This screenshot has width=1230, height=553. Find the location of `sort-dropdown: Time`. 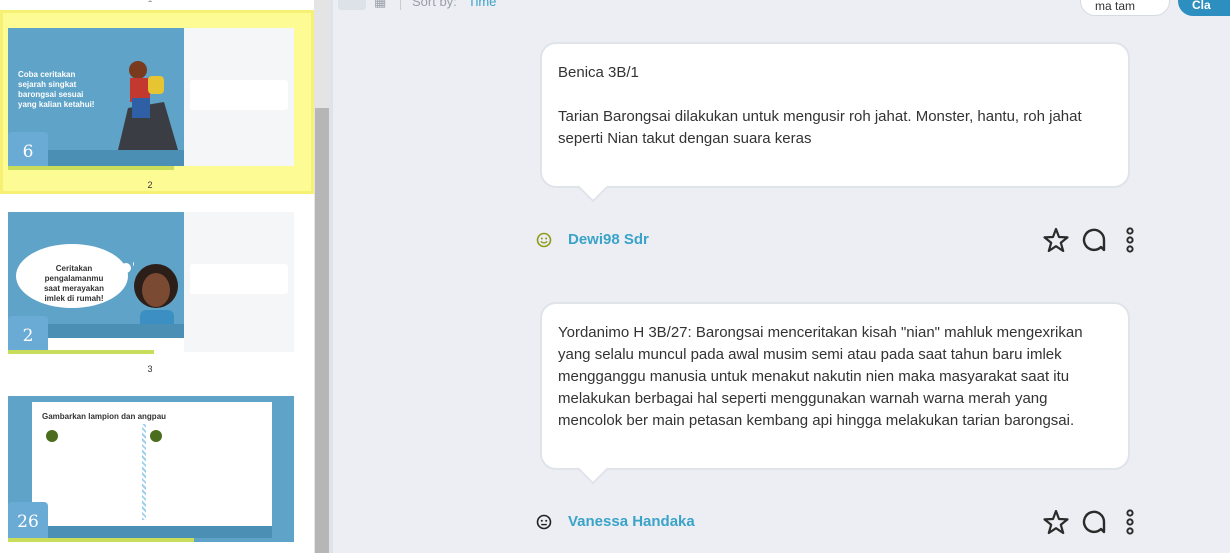

sort-dropdown: Time is located at coordinates (482, 4).